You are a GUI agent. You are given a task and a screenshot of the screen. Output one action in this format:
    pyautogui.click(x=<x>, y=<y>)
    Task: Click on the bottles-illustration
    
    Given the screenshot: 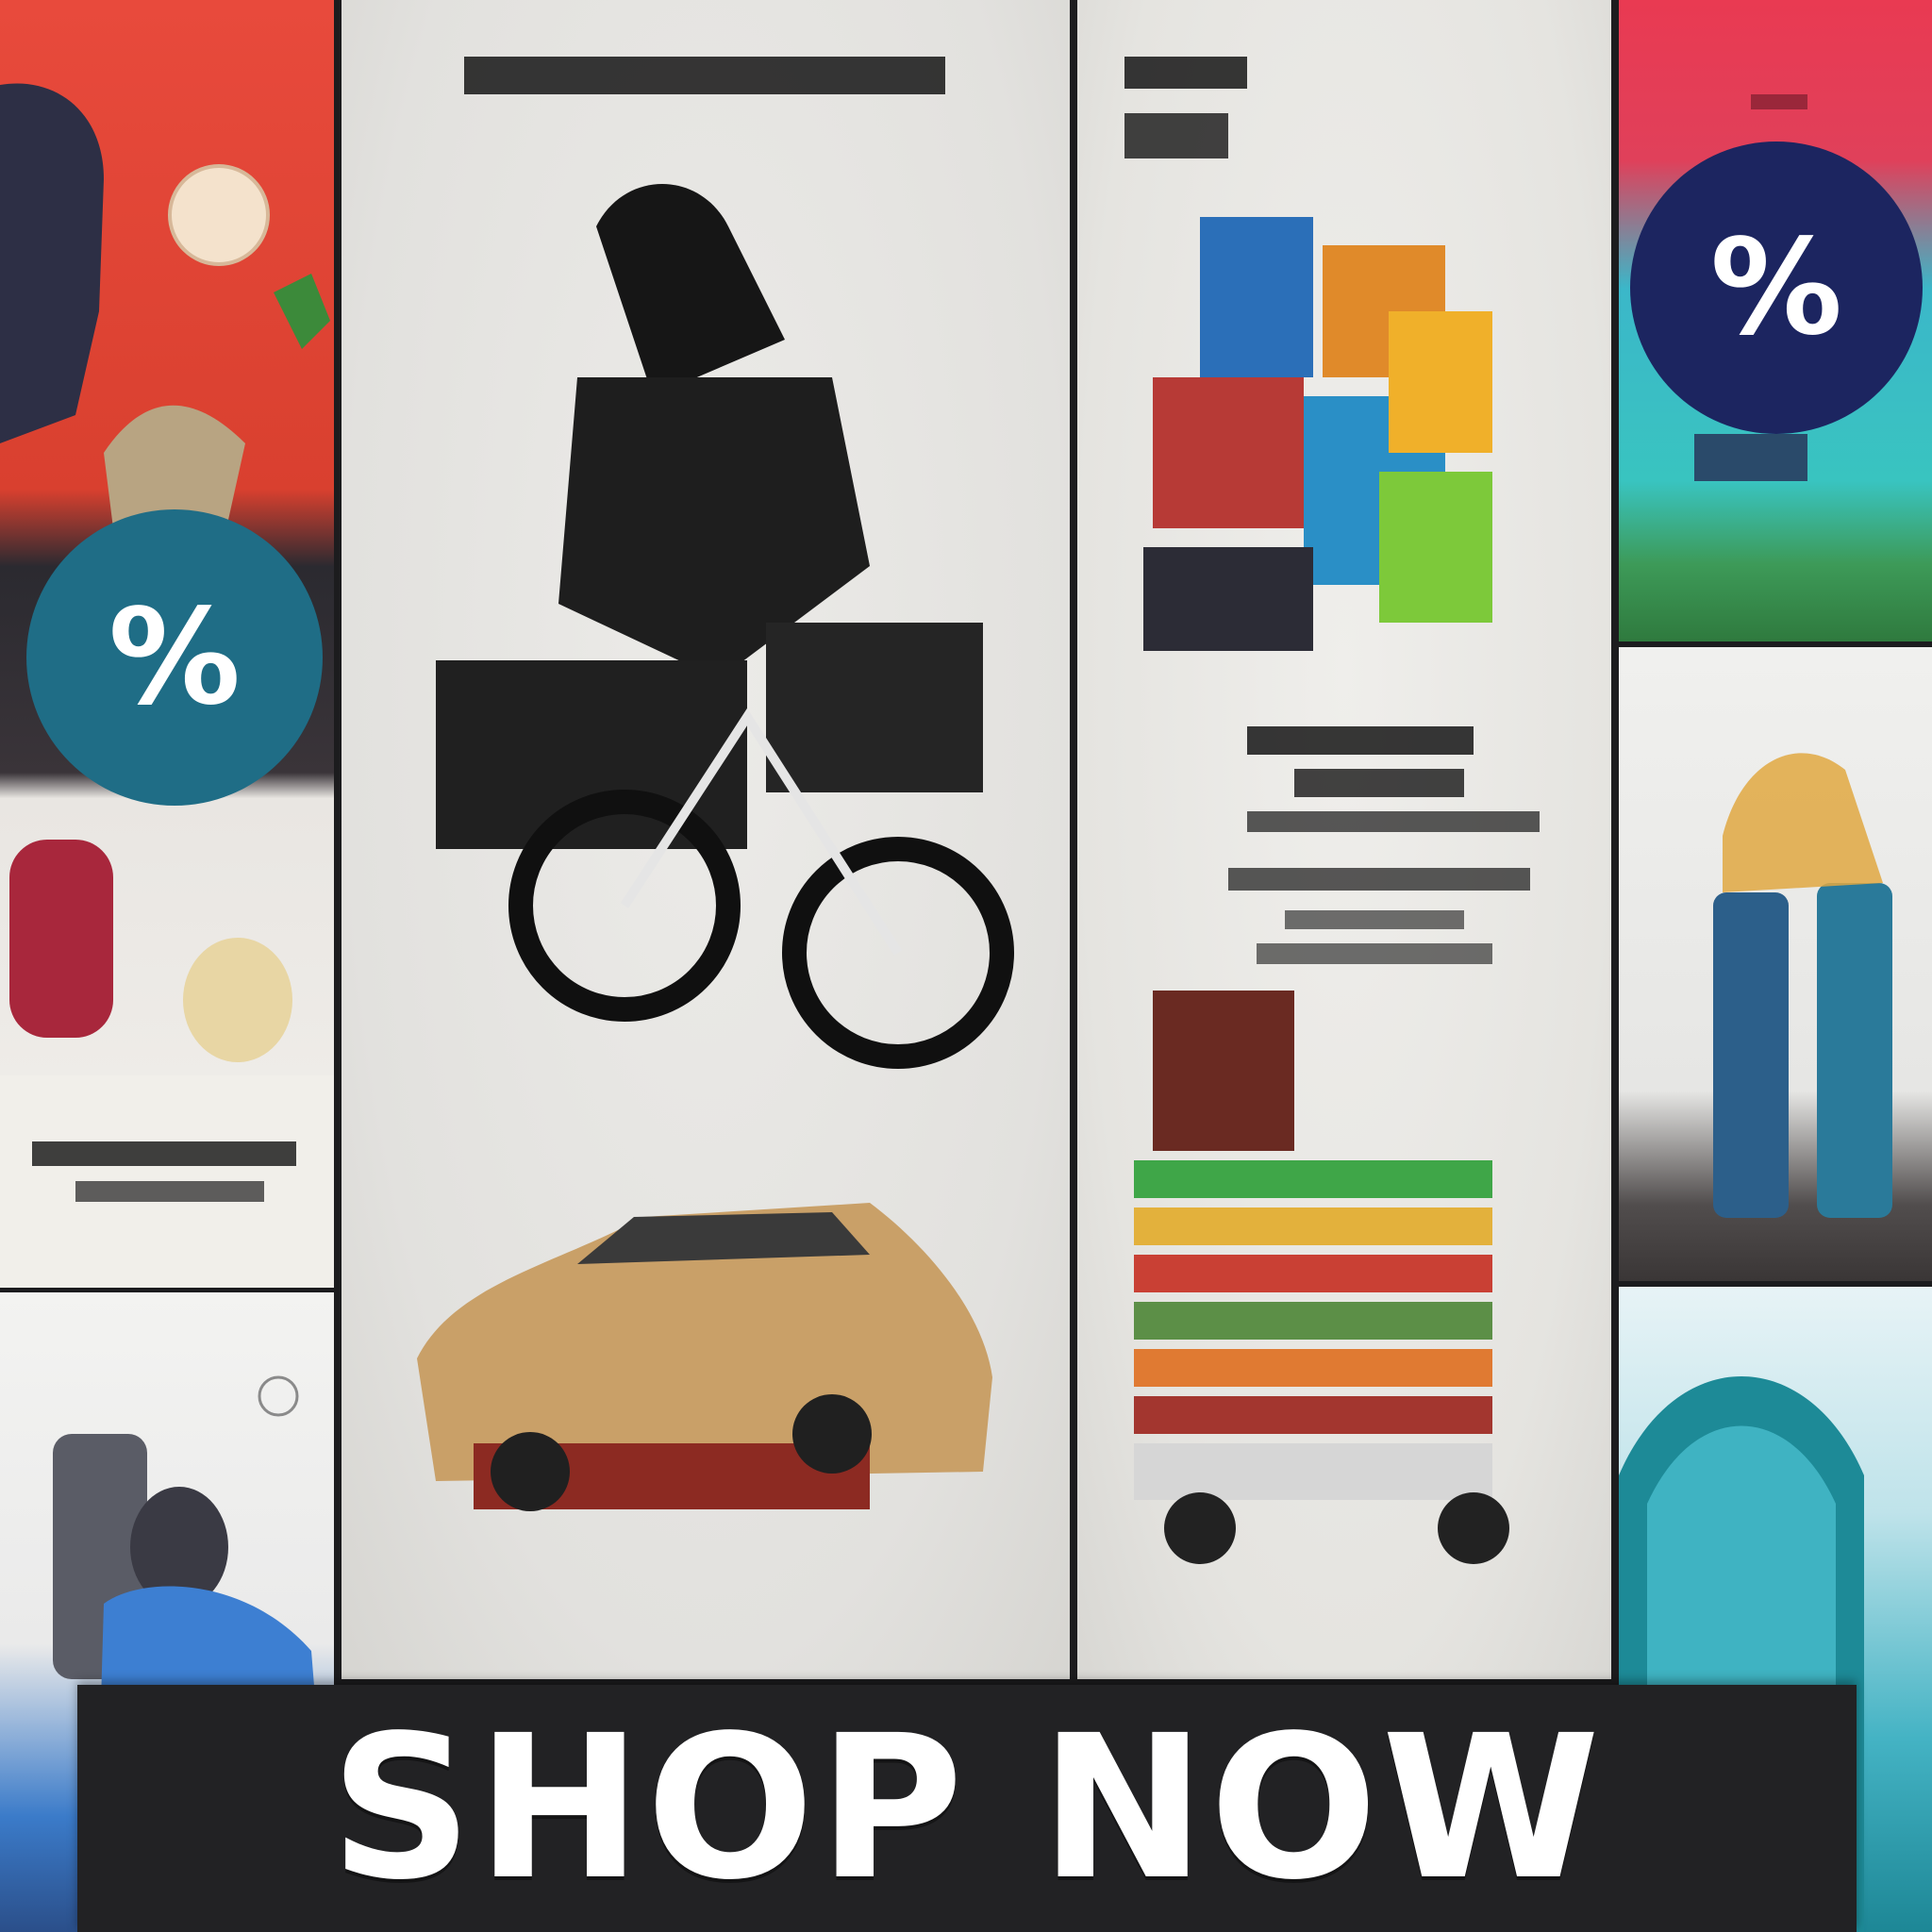 What is the action you would take?
    pyautogui.click(x=1802, y=986)
    